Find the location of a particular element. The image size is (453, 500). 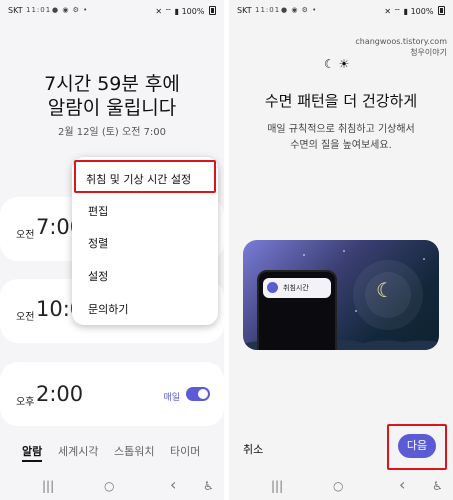

alarm-repeat: 매일 is located at coordinates (171, 398).